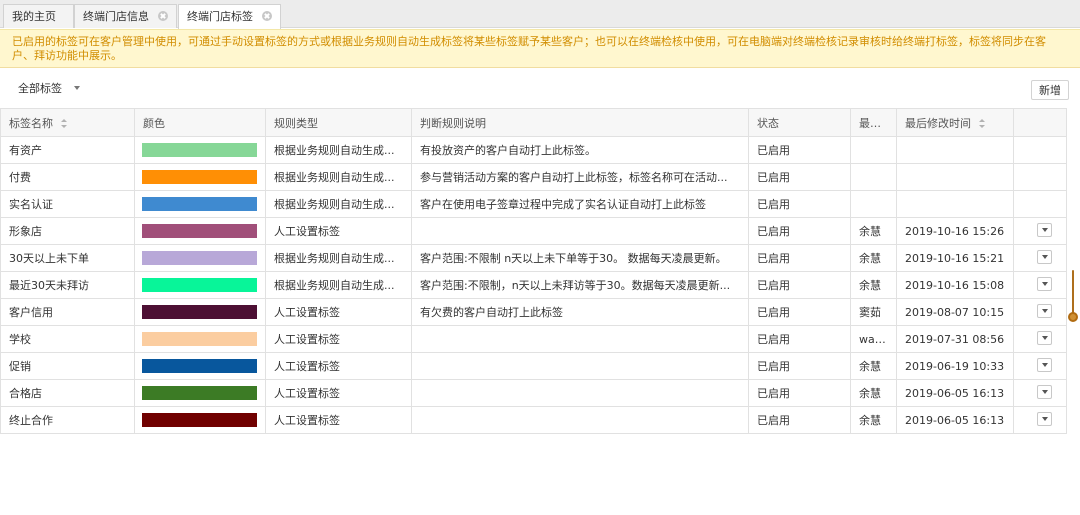  Describe the element at coordinates (1073, 298) in the screenshot. I see `vertical-scrollbar` at that location.